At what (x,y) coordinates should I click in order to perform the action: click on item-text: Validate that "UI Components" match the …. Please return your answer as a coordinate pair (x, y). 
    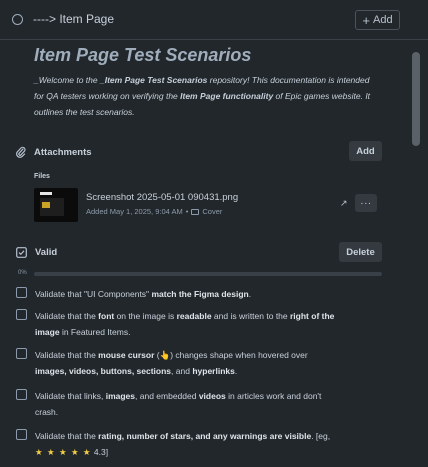
    Looking at the image, I should click on (185, 294).